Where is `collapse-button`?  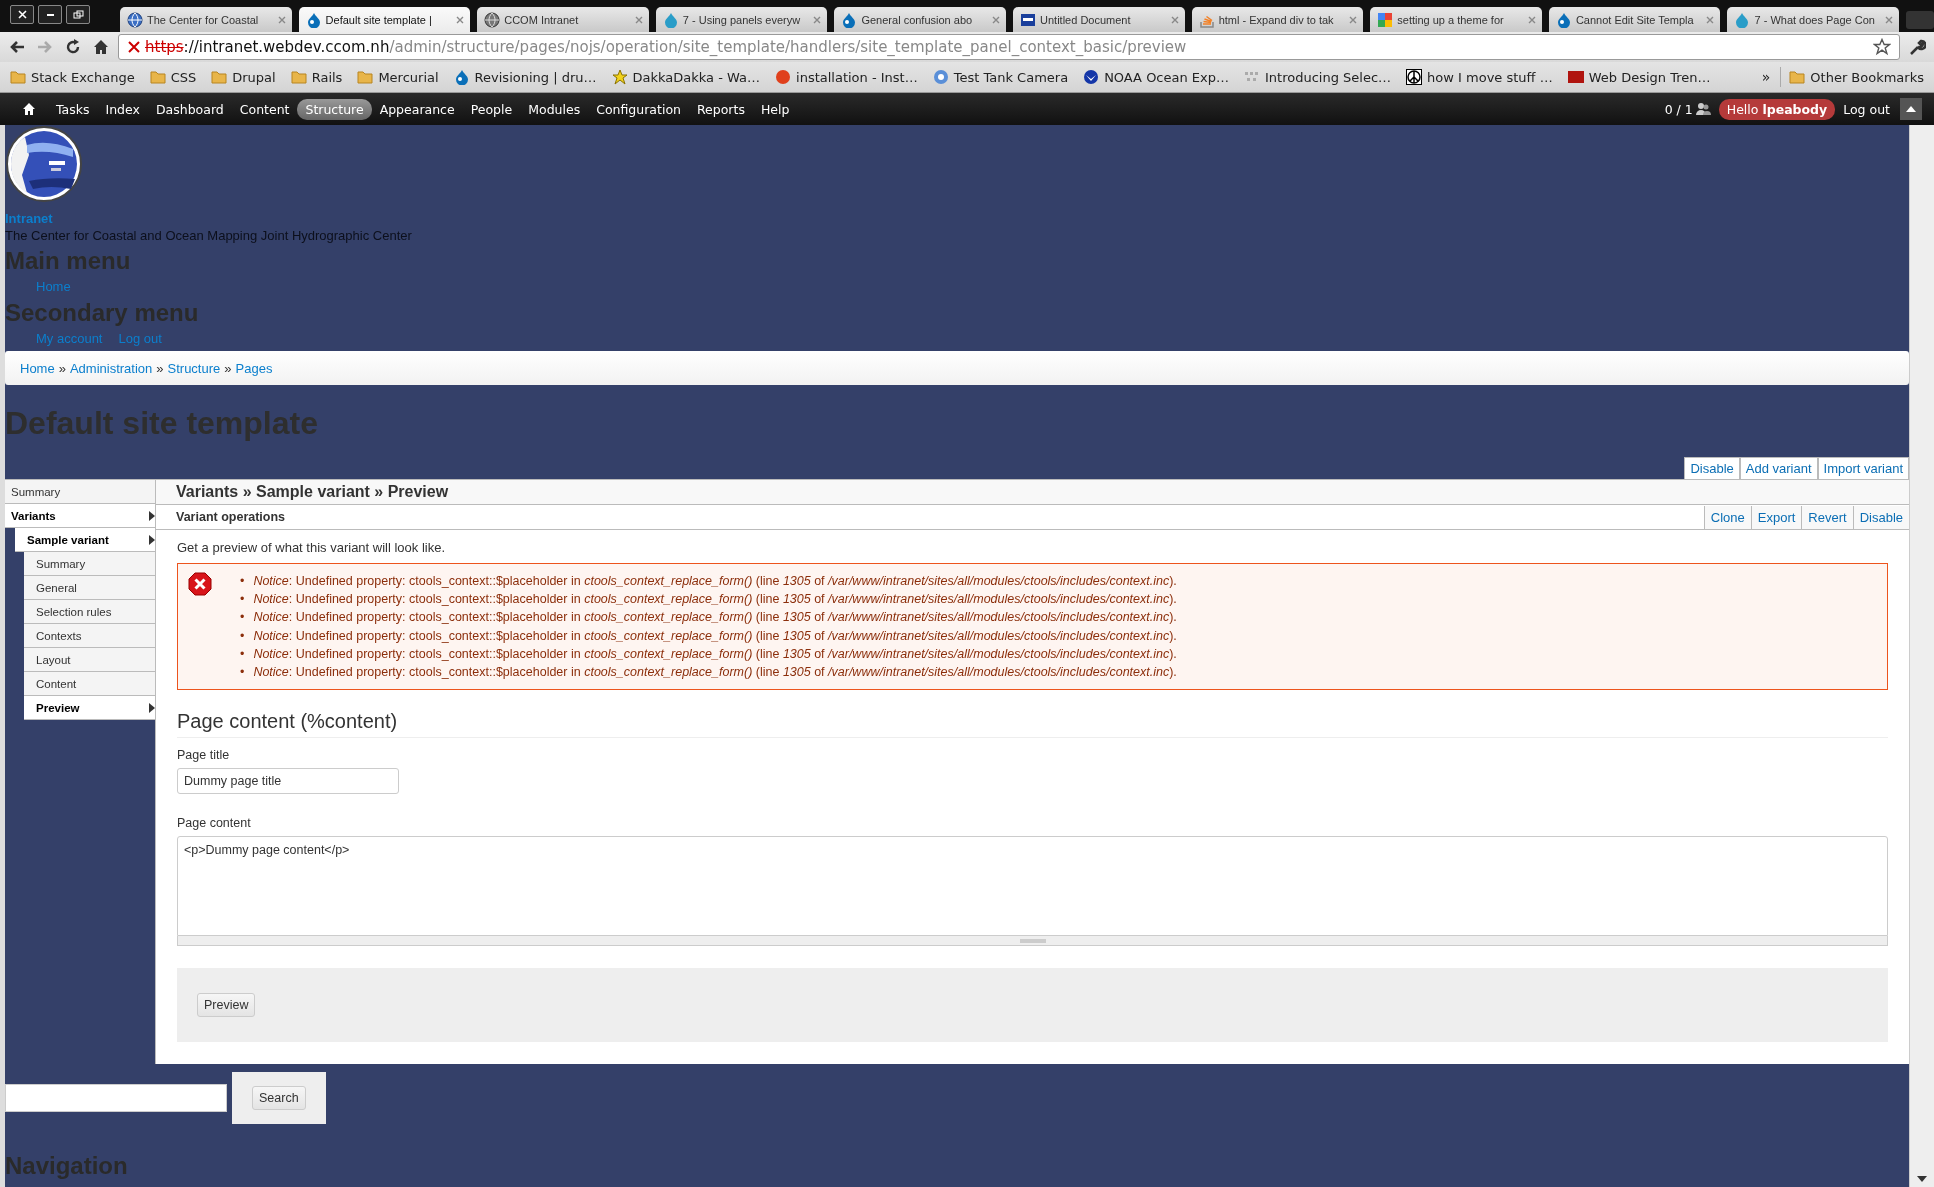 collapse-button is located at coordinates (1911, 109).